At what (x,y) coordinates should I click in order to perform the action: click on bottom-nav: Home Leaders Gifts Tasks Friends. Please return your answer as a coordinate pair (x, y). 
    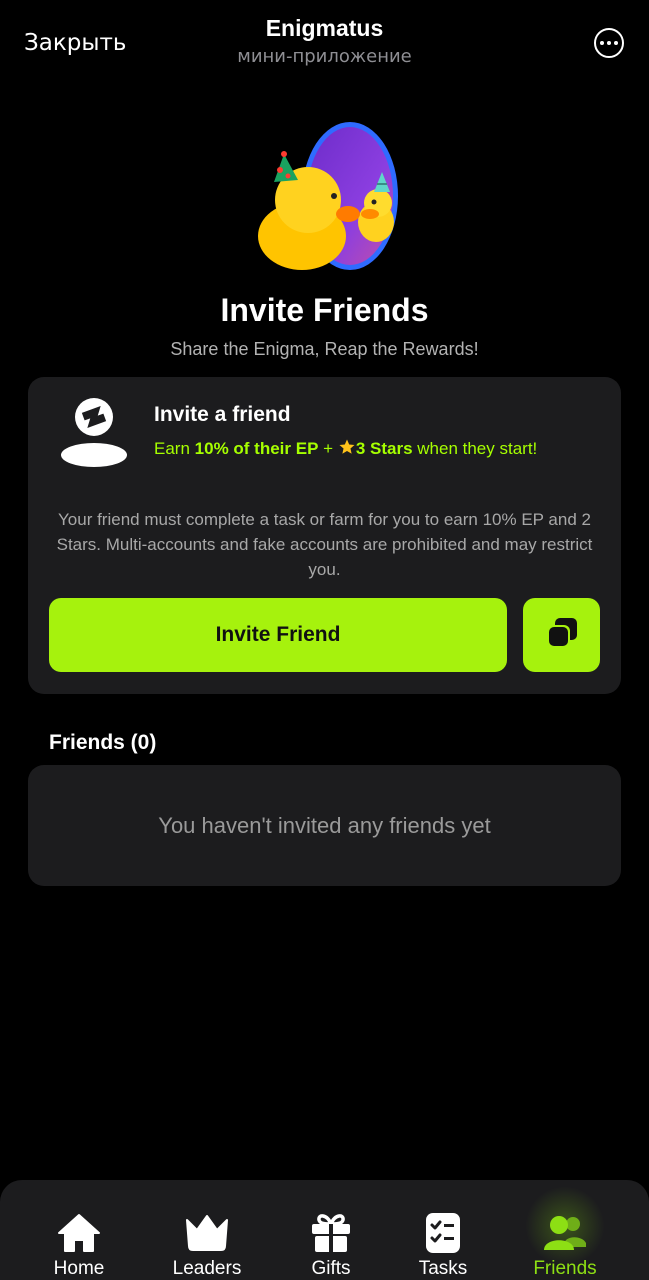
    Looking at the image, I should click on (324, 1230).